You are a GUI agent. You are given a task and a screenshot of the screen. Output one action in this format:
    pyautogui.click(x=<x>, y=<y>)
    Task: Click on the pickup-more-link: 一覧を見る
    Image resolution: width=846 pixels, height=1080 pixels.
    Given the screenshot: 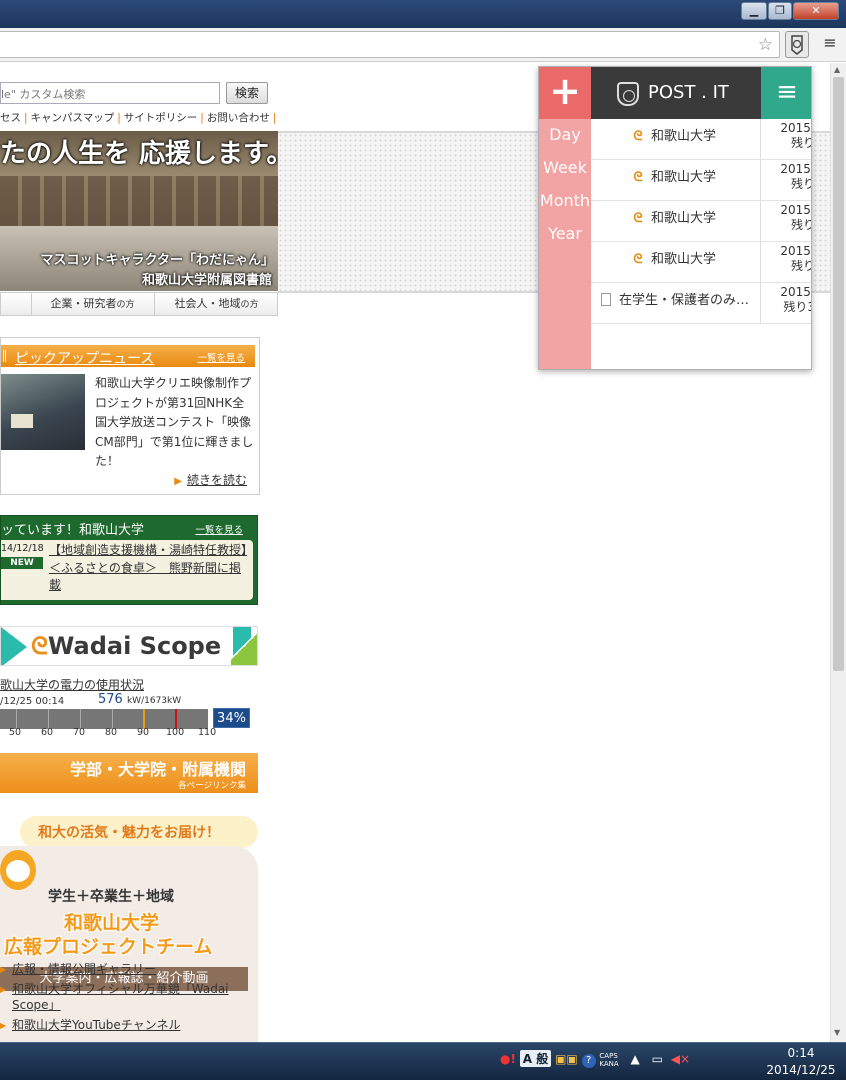 What is the action you would take?
    pyautogui.click(x=221, y=357)
    